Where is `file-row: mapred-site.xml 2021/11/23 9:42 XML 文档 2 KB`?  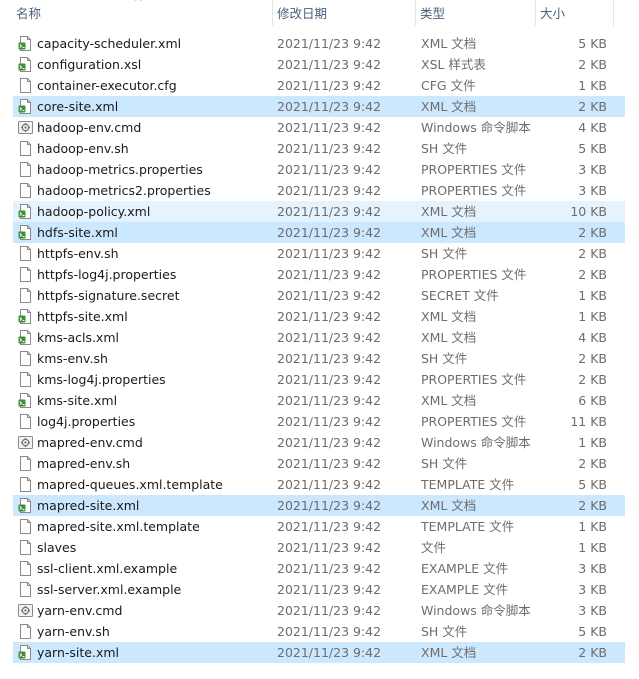 file-row: mapred-site.xml 2021/11/23 9:42 XML 文档 2 KB is located at coordinates (319, 505).